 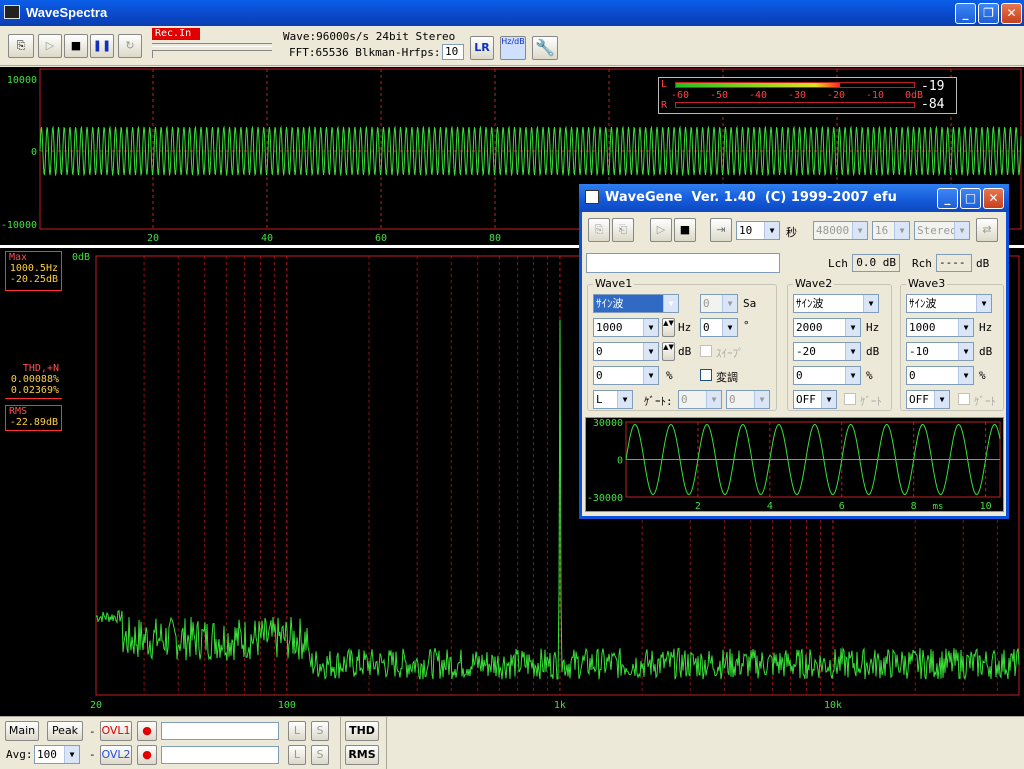 I want to click on main-button: Main, so click(x=22, y=731).